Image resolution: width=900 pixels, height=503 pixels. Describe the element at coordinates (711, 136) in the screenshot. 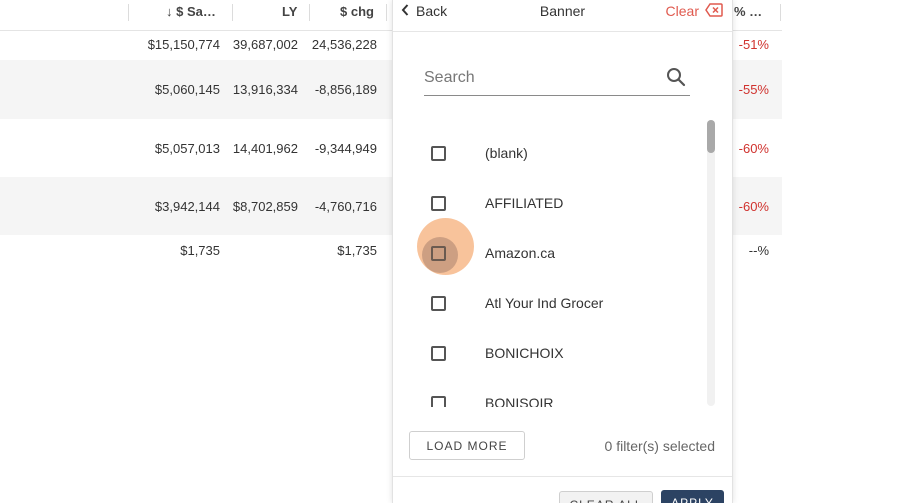

I see `scrollbar-thumb` at that location.